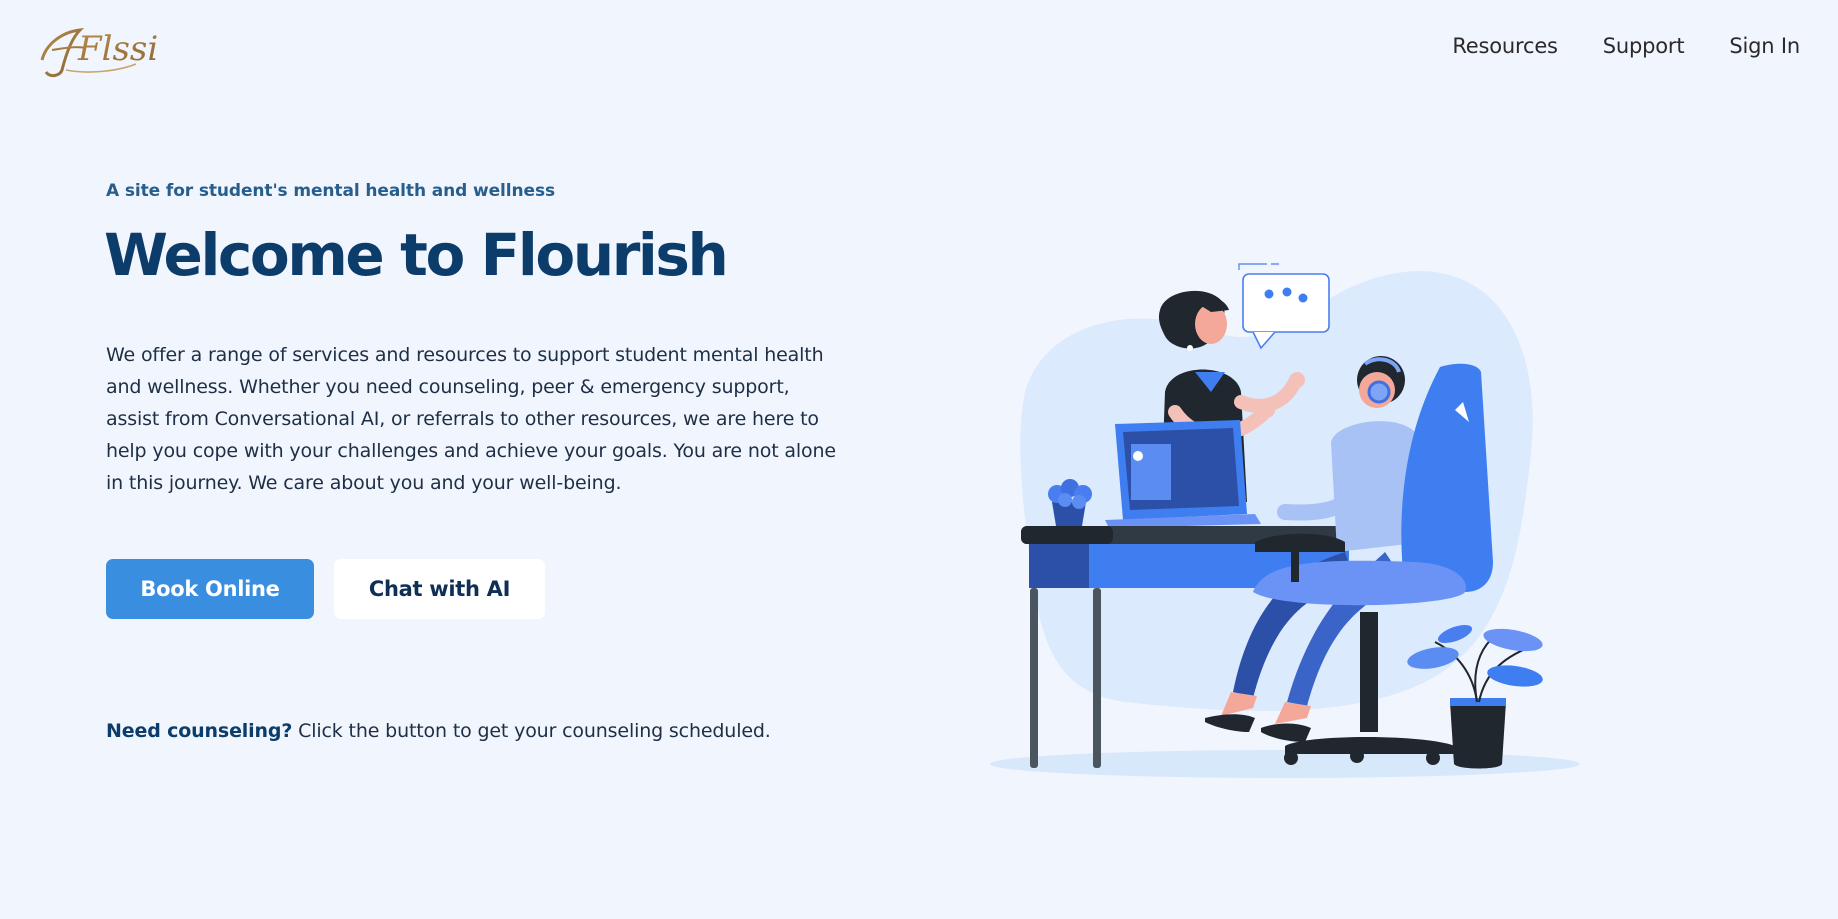  I want to click on flourish-logo: Flssih, so click(98, 47).